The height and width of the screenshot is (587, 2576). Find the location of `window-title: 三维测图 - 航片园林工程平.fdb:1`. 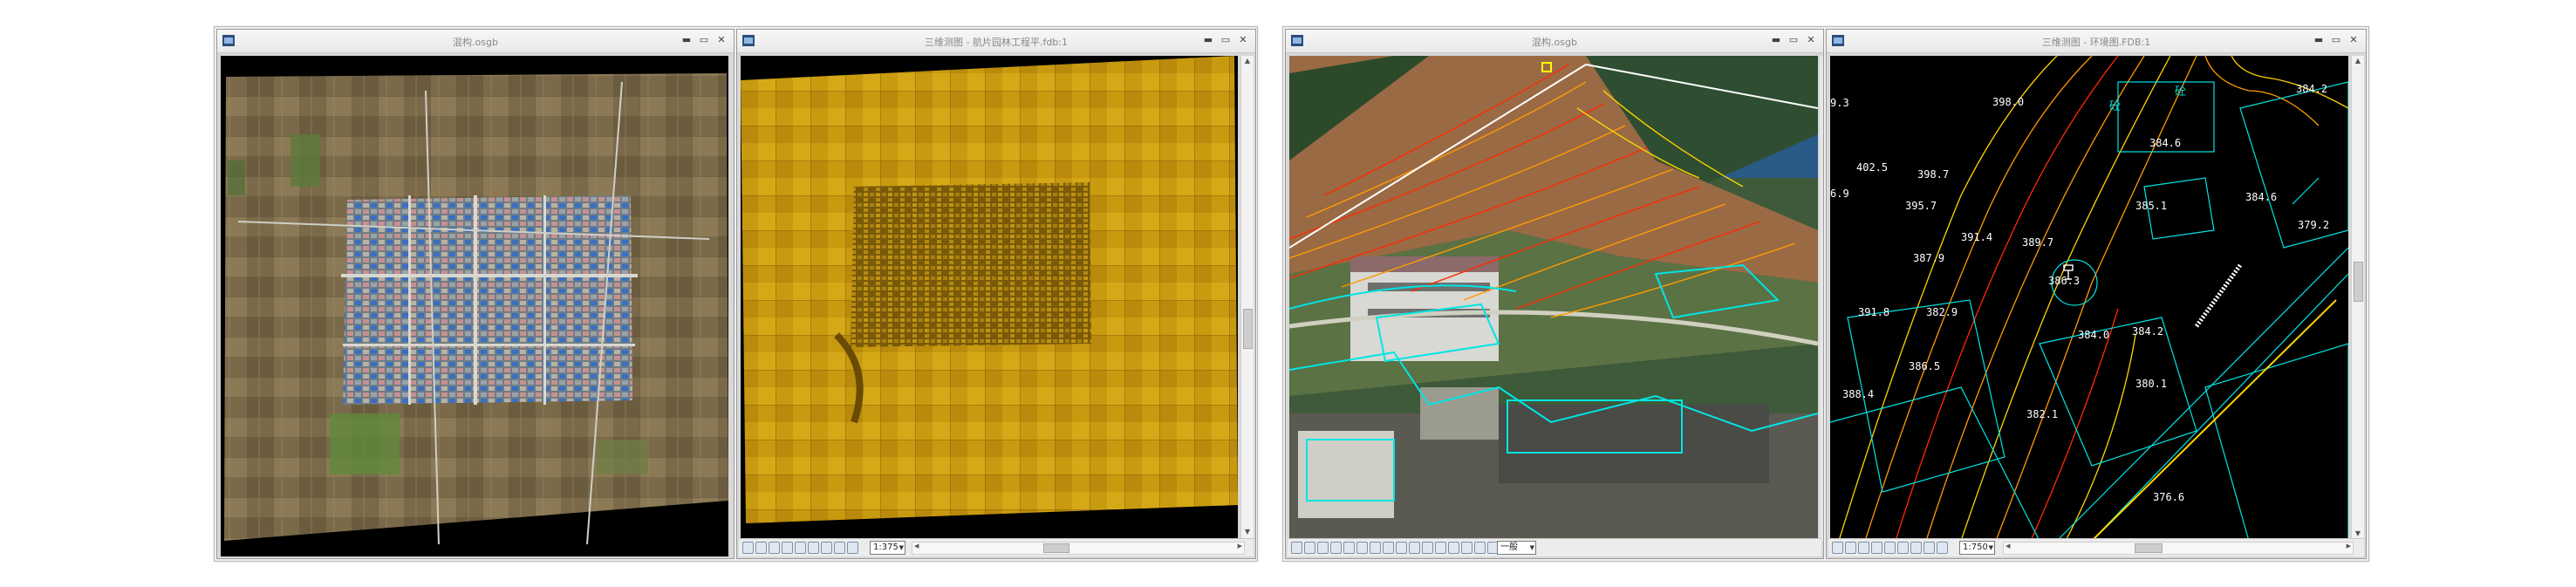

window-title: 三维测图 - 航片园林工程平.fdb:1 is located at coordinates (996, 42).